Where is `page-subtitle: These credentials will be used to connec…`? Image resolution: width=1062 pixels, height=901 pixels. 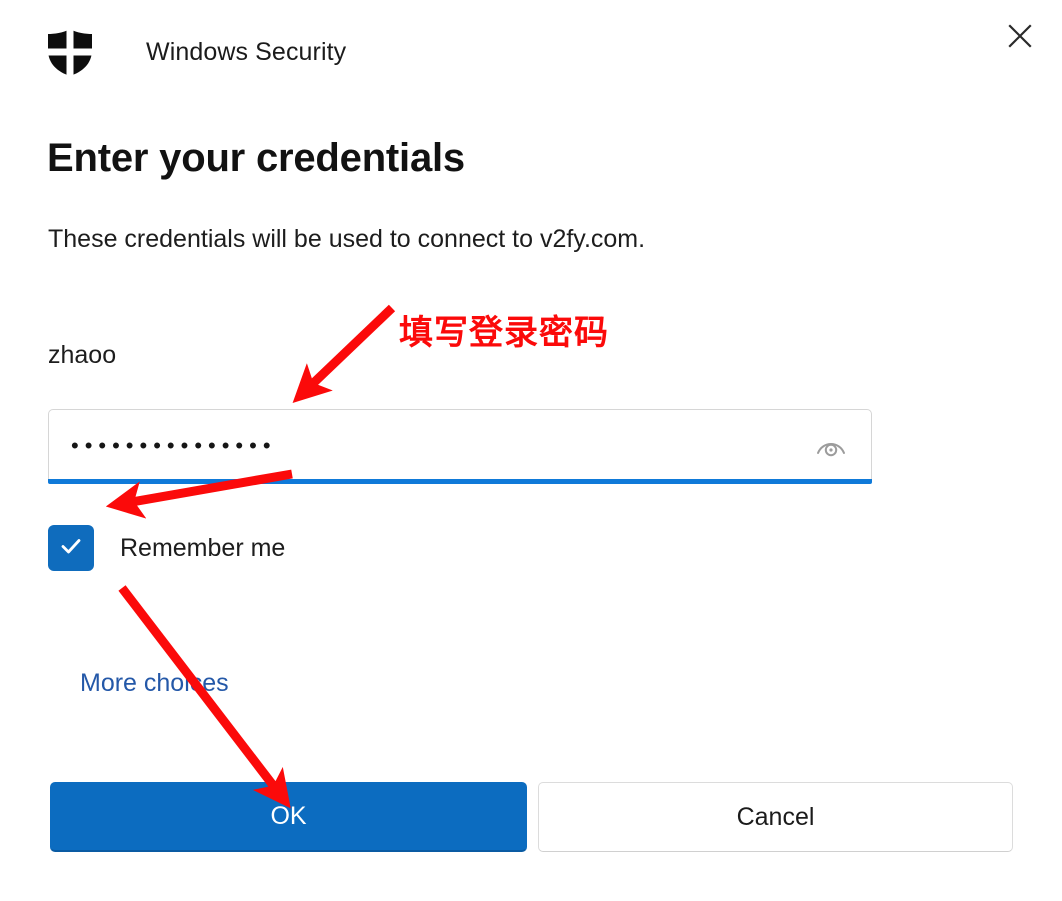 page-subtitle: These credentials will be used to connec… is located at coordinates (347, 239).